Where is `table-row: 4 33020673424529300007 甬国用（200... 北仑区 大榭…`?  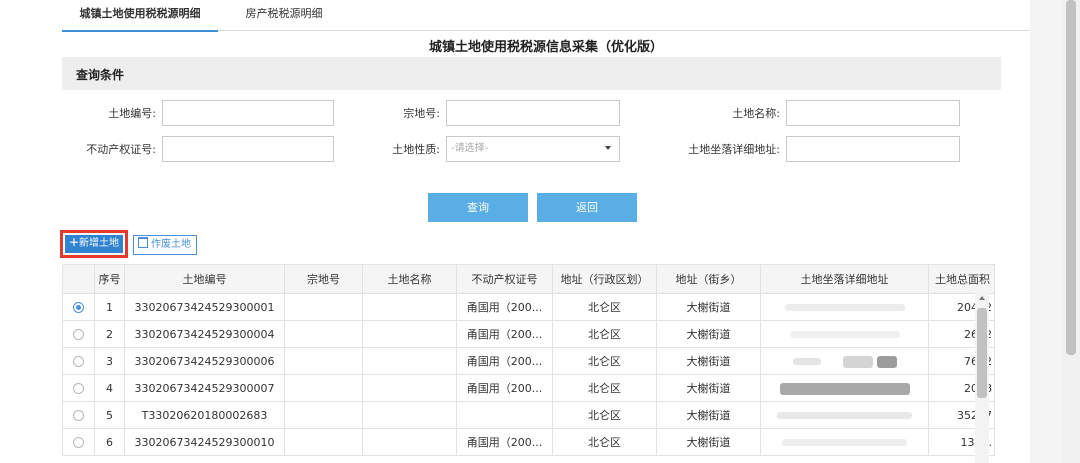
table-row: 4 33020673424529300007 甬国用（200... 北仑区 大榭… is located at coordinates (528, 388).